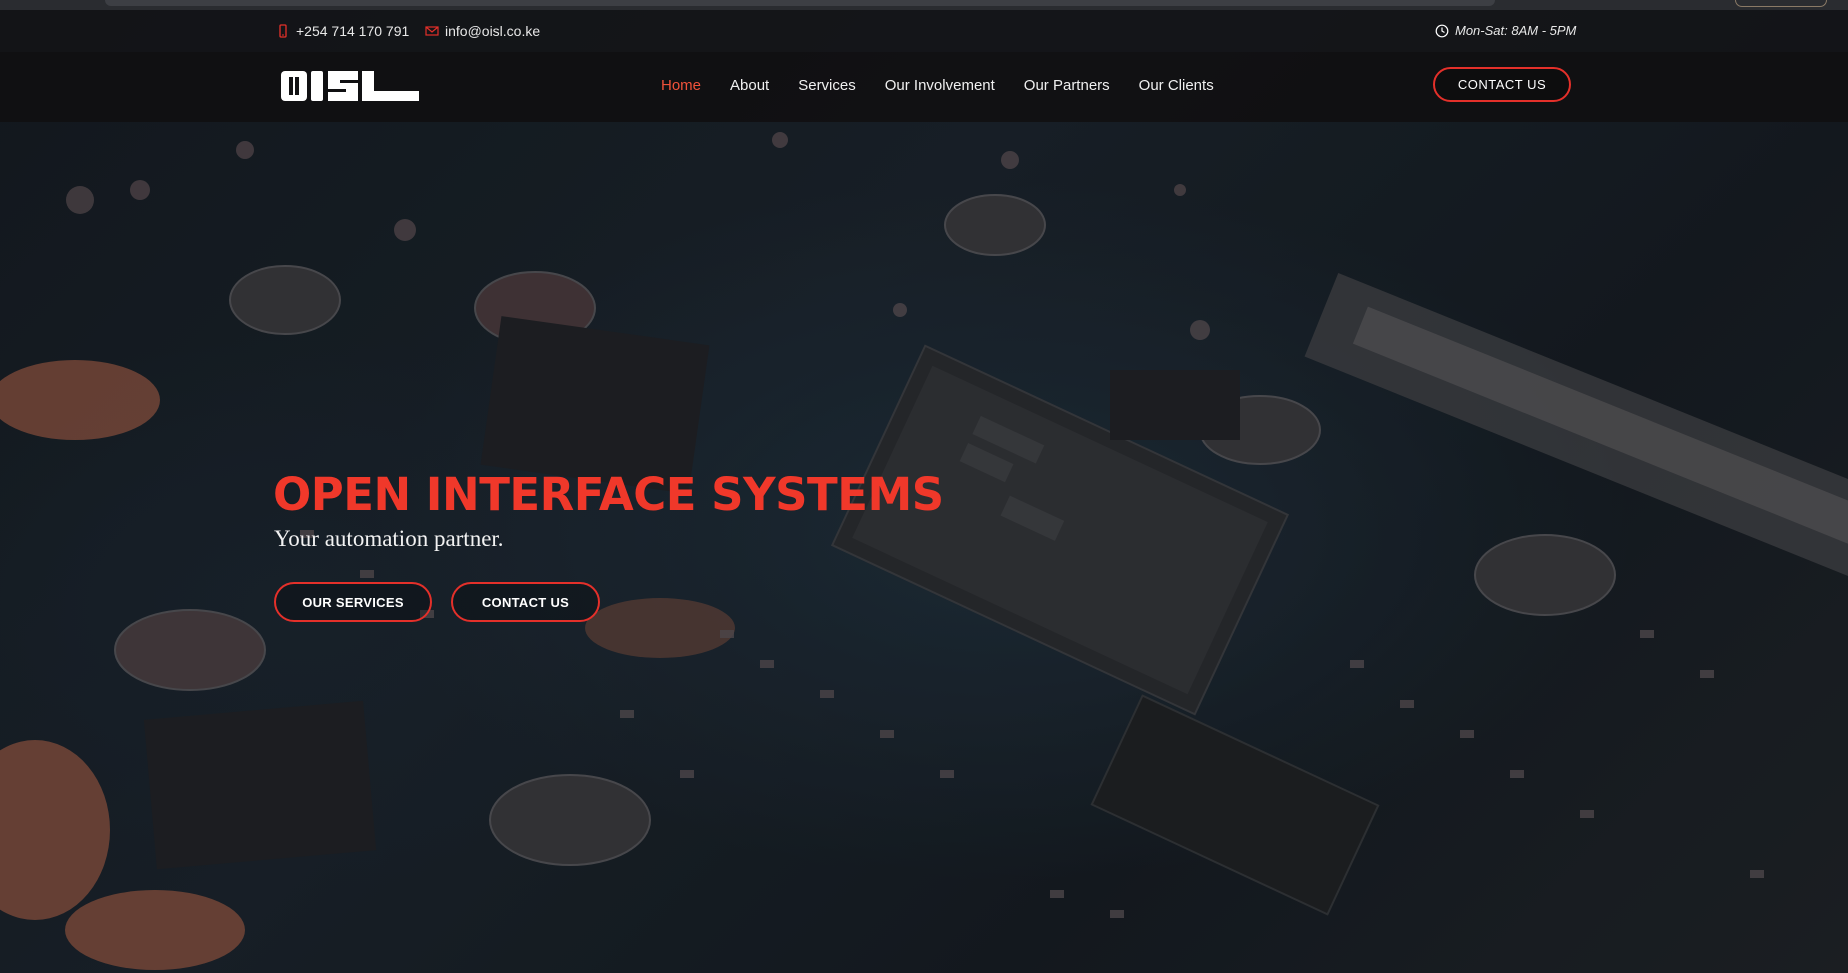  Describe the element at coordinates (353, 31) in the screenshot. I see `phone-number: +254 714 170 791` at that location.